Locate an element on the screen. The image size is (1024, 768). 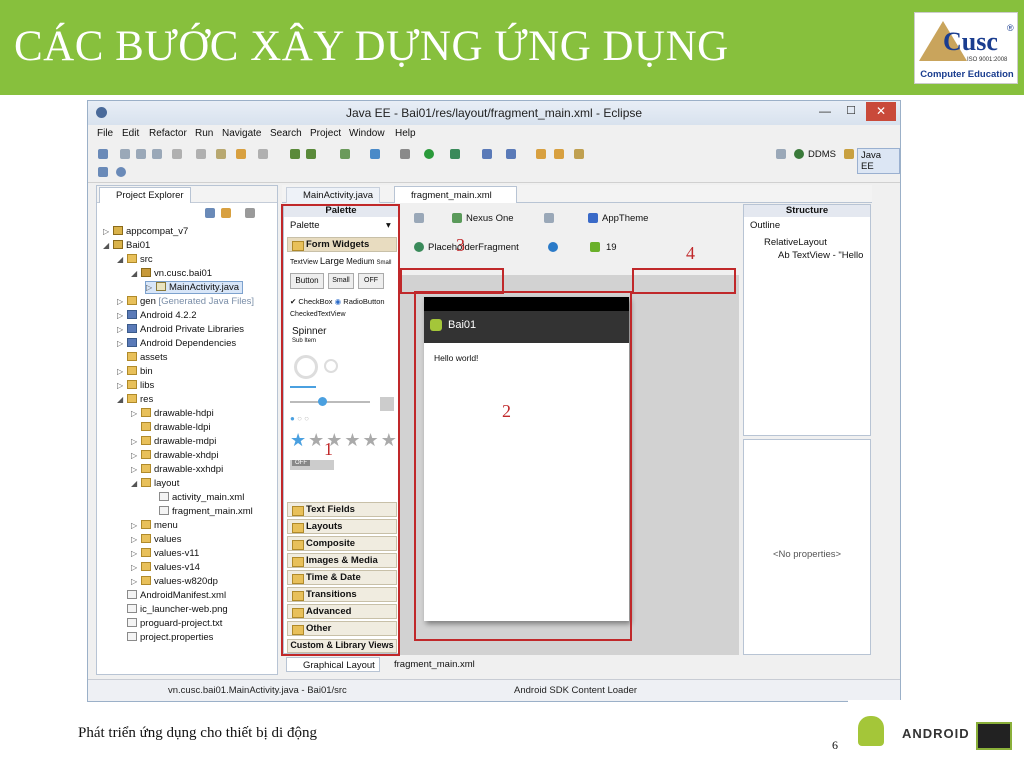
menu-help: Help is located at coordinates (405, 133).